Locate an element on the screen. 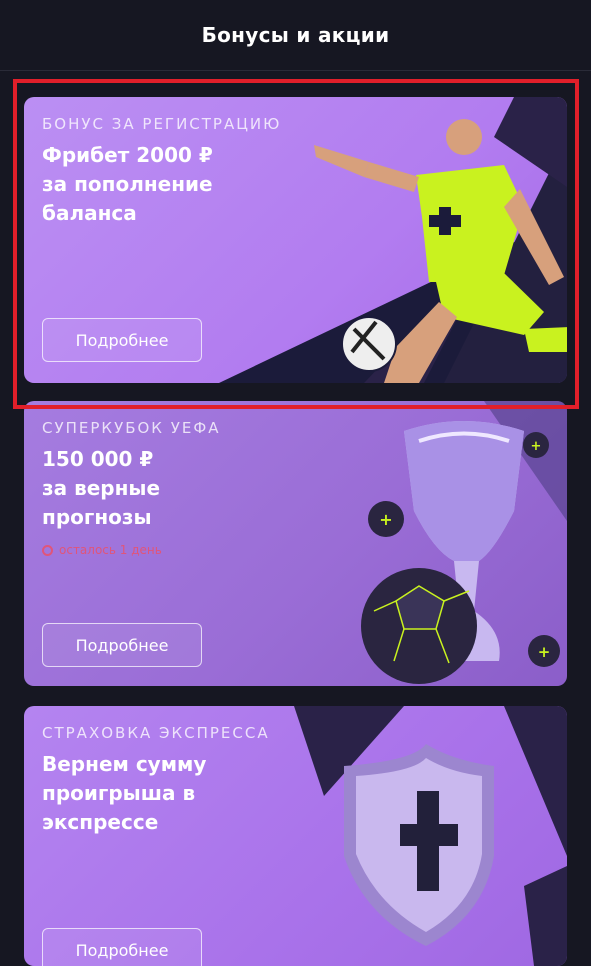 This screenshot has width=591, height=966. headline-line: Фрибет 2000 ₽ is located at coordinates (127, 155).